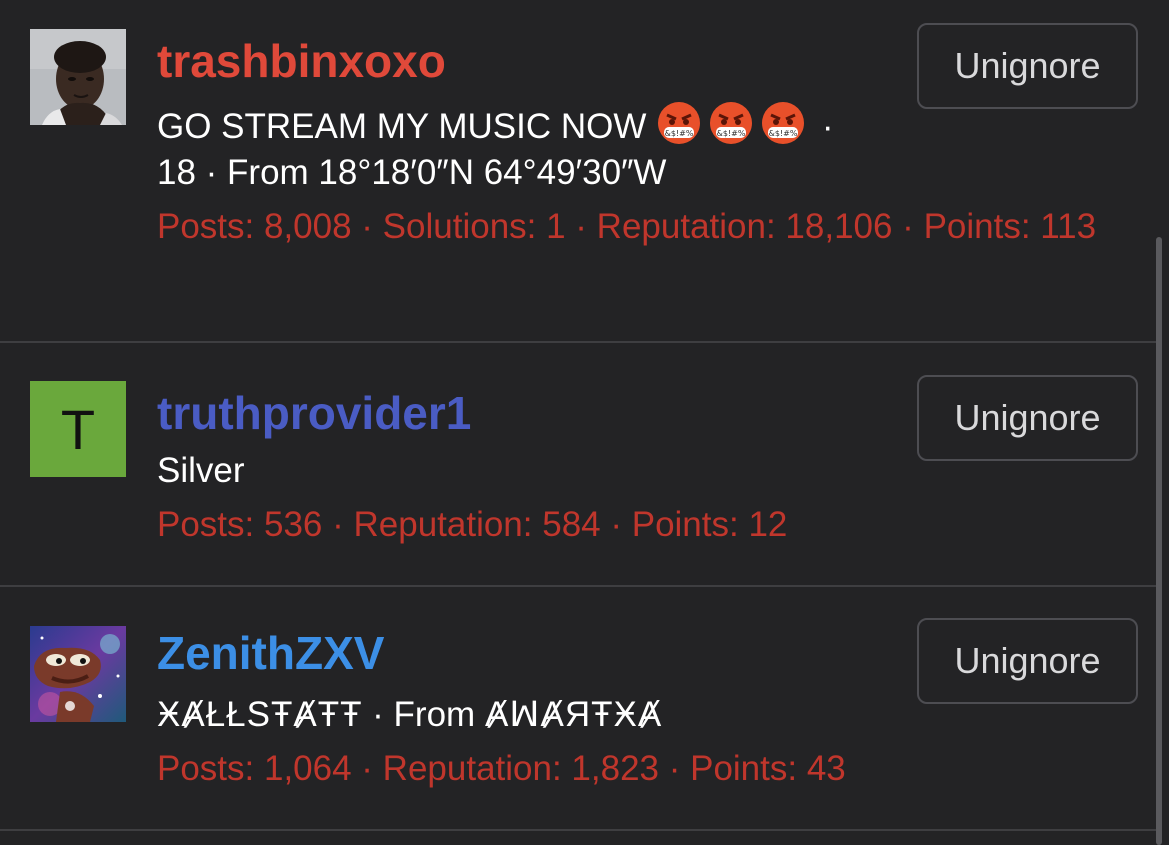 The image size is (1169, 845). What do you see at coordinates (314, 413) in the screenshot?
I see `username-link: truthprovider1` at bounding box center [314, 413].